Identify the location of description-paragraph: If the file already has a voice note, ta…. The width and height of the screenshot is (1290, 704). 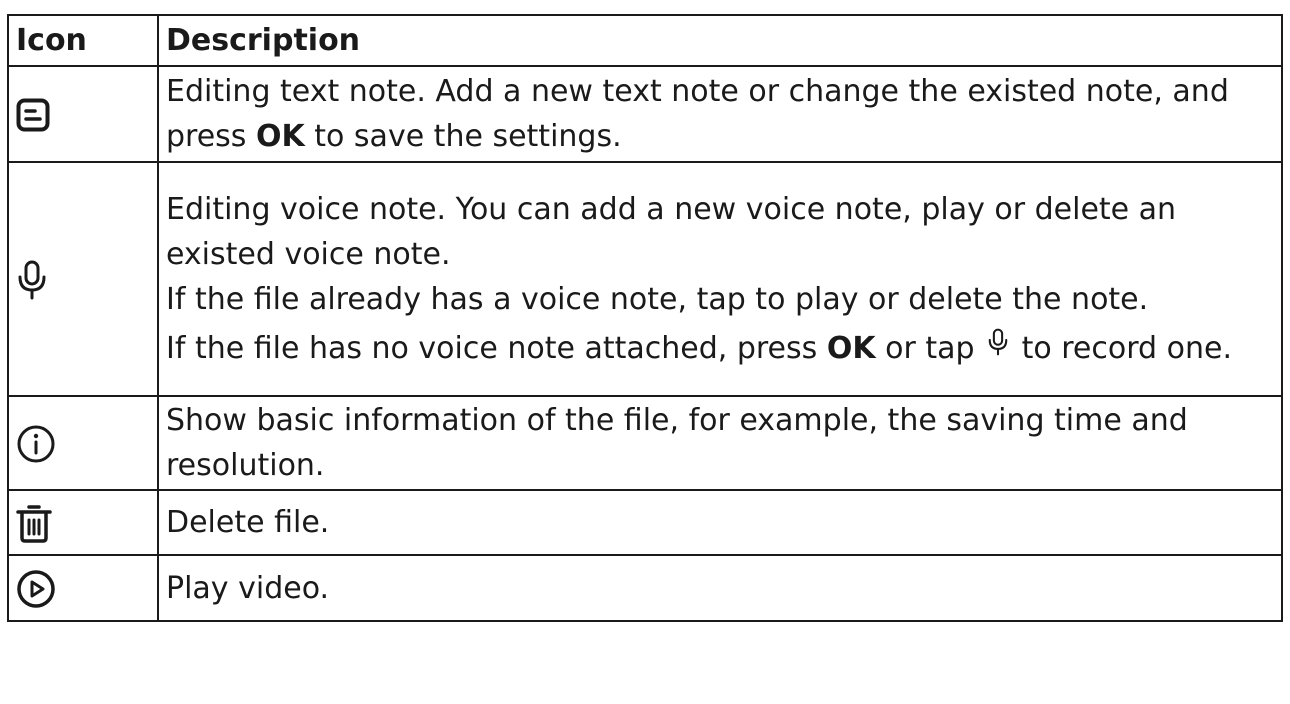
(657, 299).